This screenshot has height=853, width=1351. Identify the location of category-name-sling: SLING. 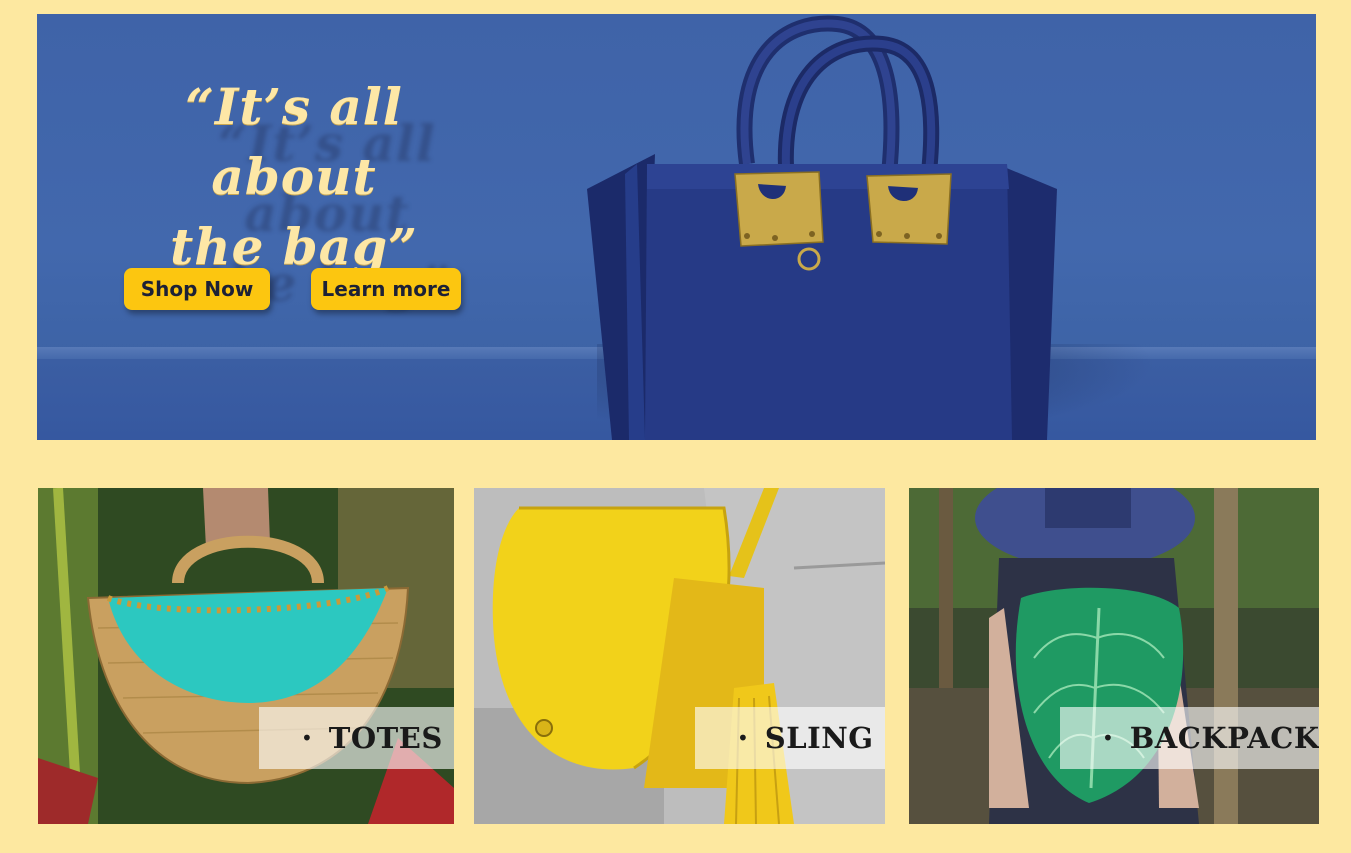
(819, 738).